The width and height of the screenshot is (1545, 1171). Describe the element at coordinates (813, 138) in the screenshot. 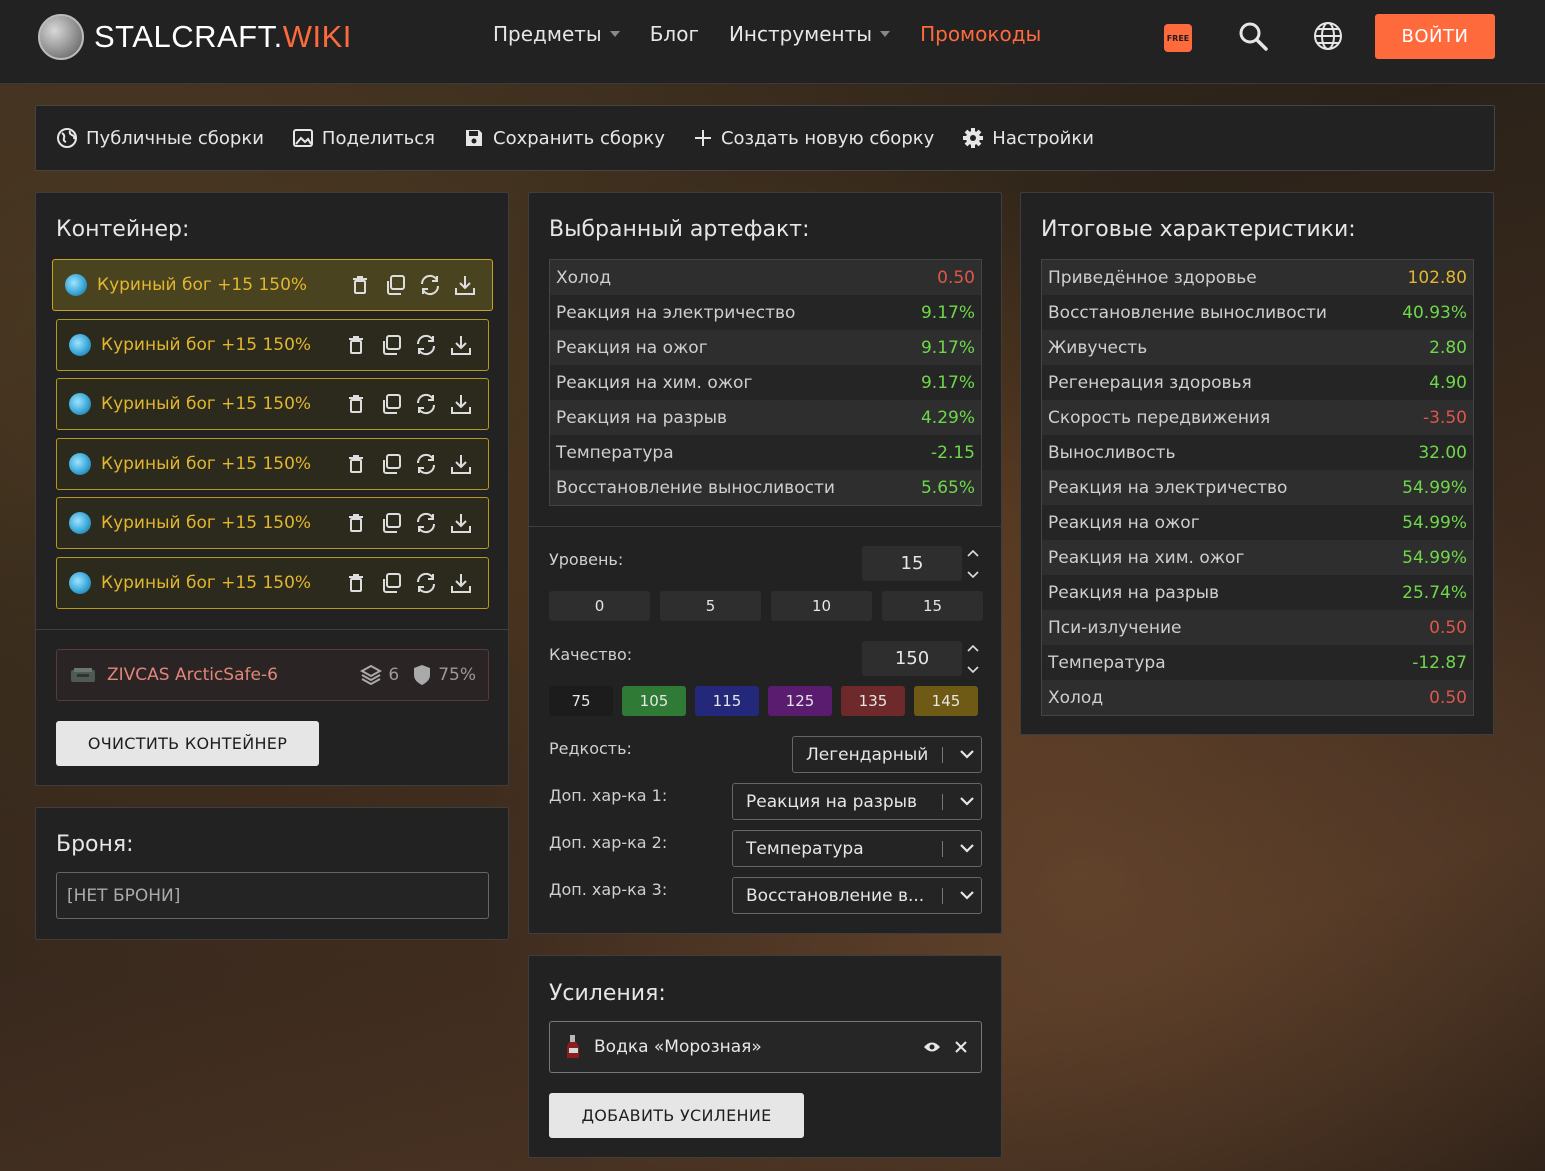

I see `create-build-button: Создать новую сборку` at that location.